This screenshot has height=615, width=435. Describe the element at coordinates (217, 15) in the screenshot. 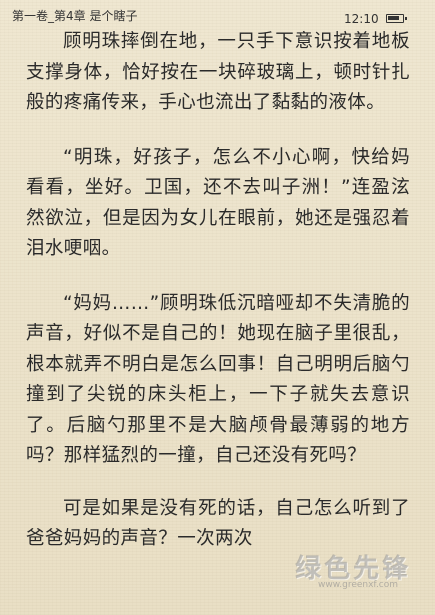

I see `status-bar: 第一卷_第4章 是个瞎子 12:10` at that location.